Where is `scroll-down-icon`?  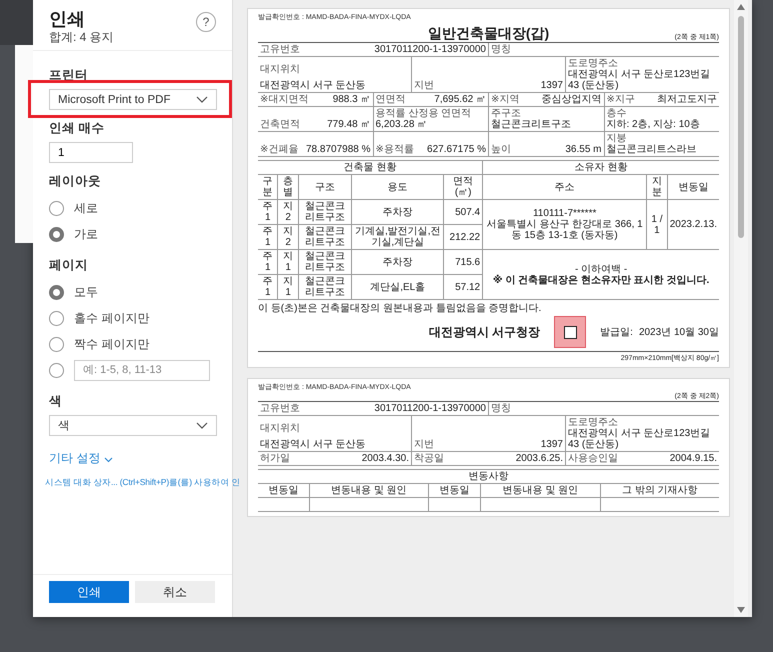 scroll-down-icon is located at coordinates (741, 610).